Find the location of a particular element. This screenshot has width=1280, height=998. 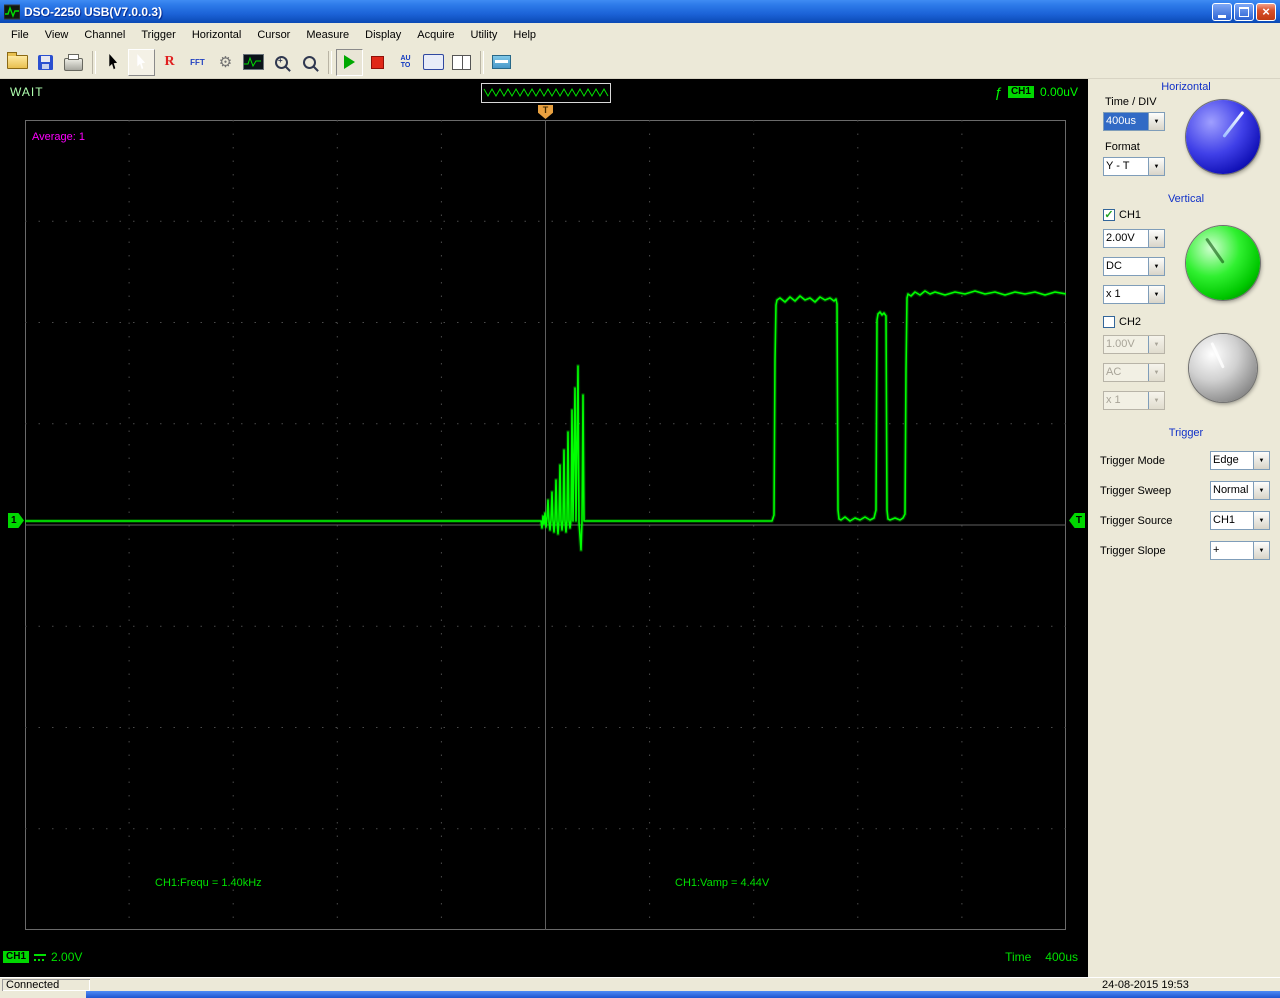

trigger-edge-icon: ƒ is located at coordinates (998, 92).